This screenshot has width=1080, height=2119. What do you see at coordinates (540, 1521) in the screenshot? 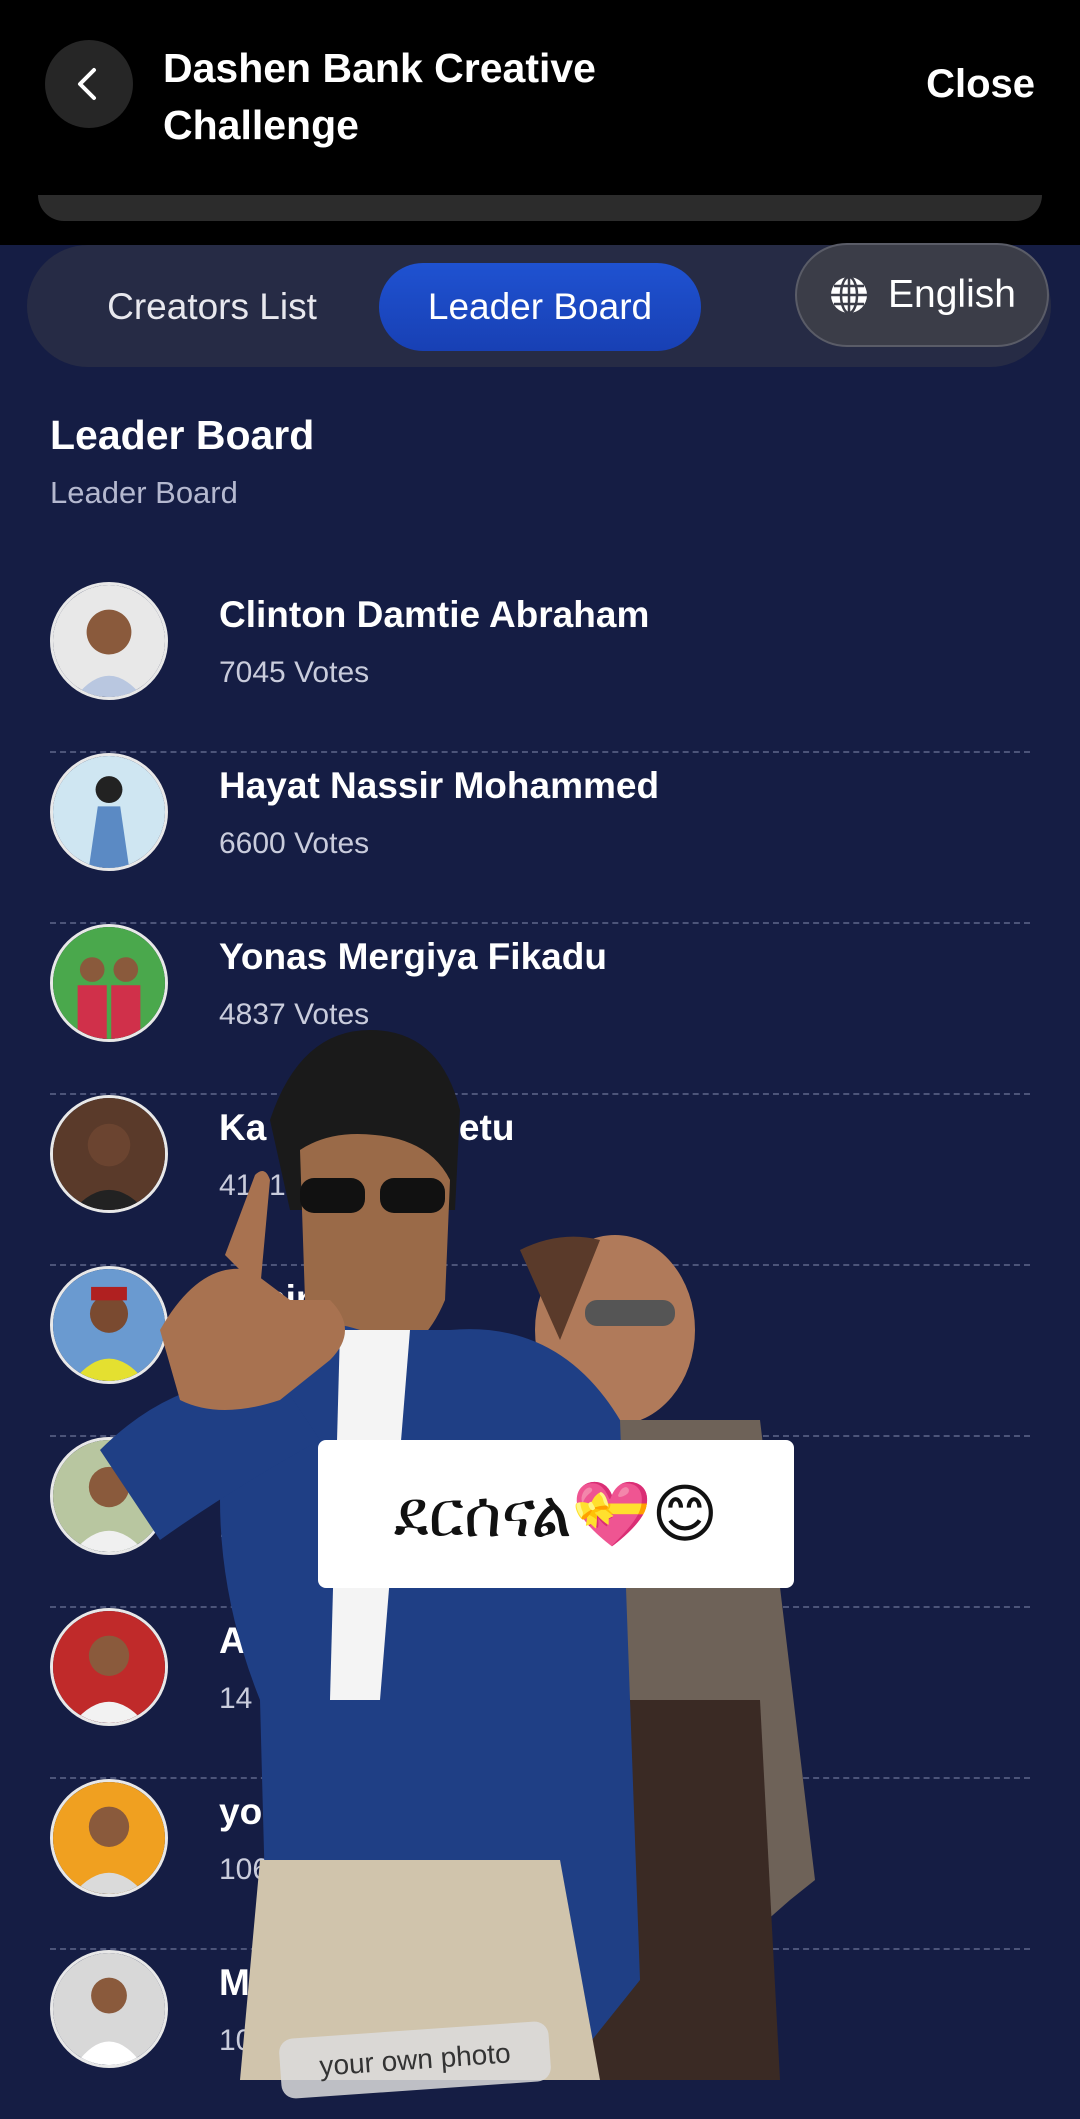
I see `leaderboard-row: 172` at bounding box center [540, 1521].